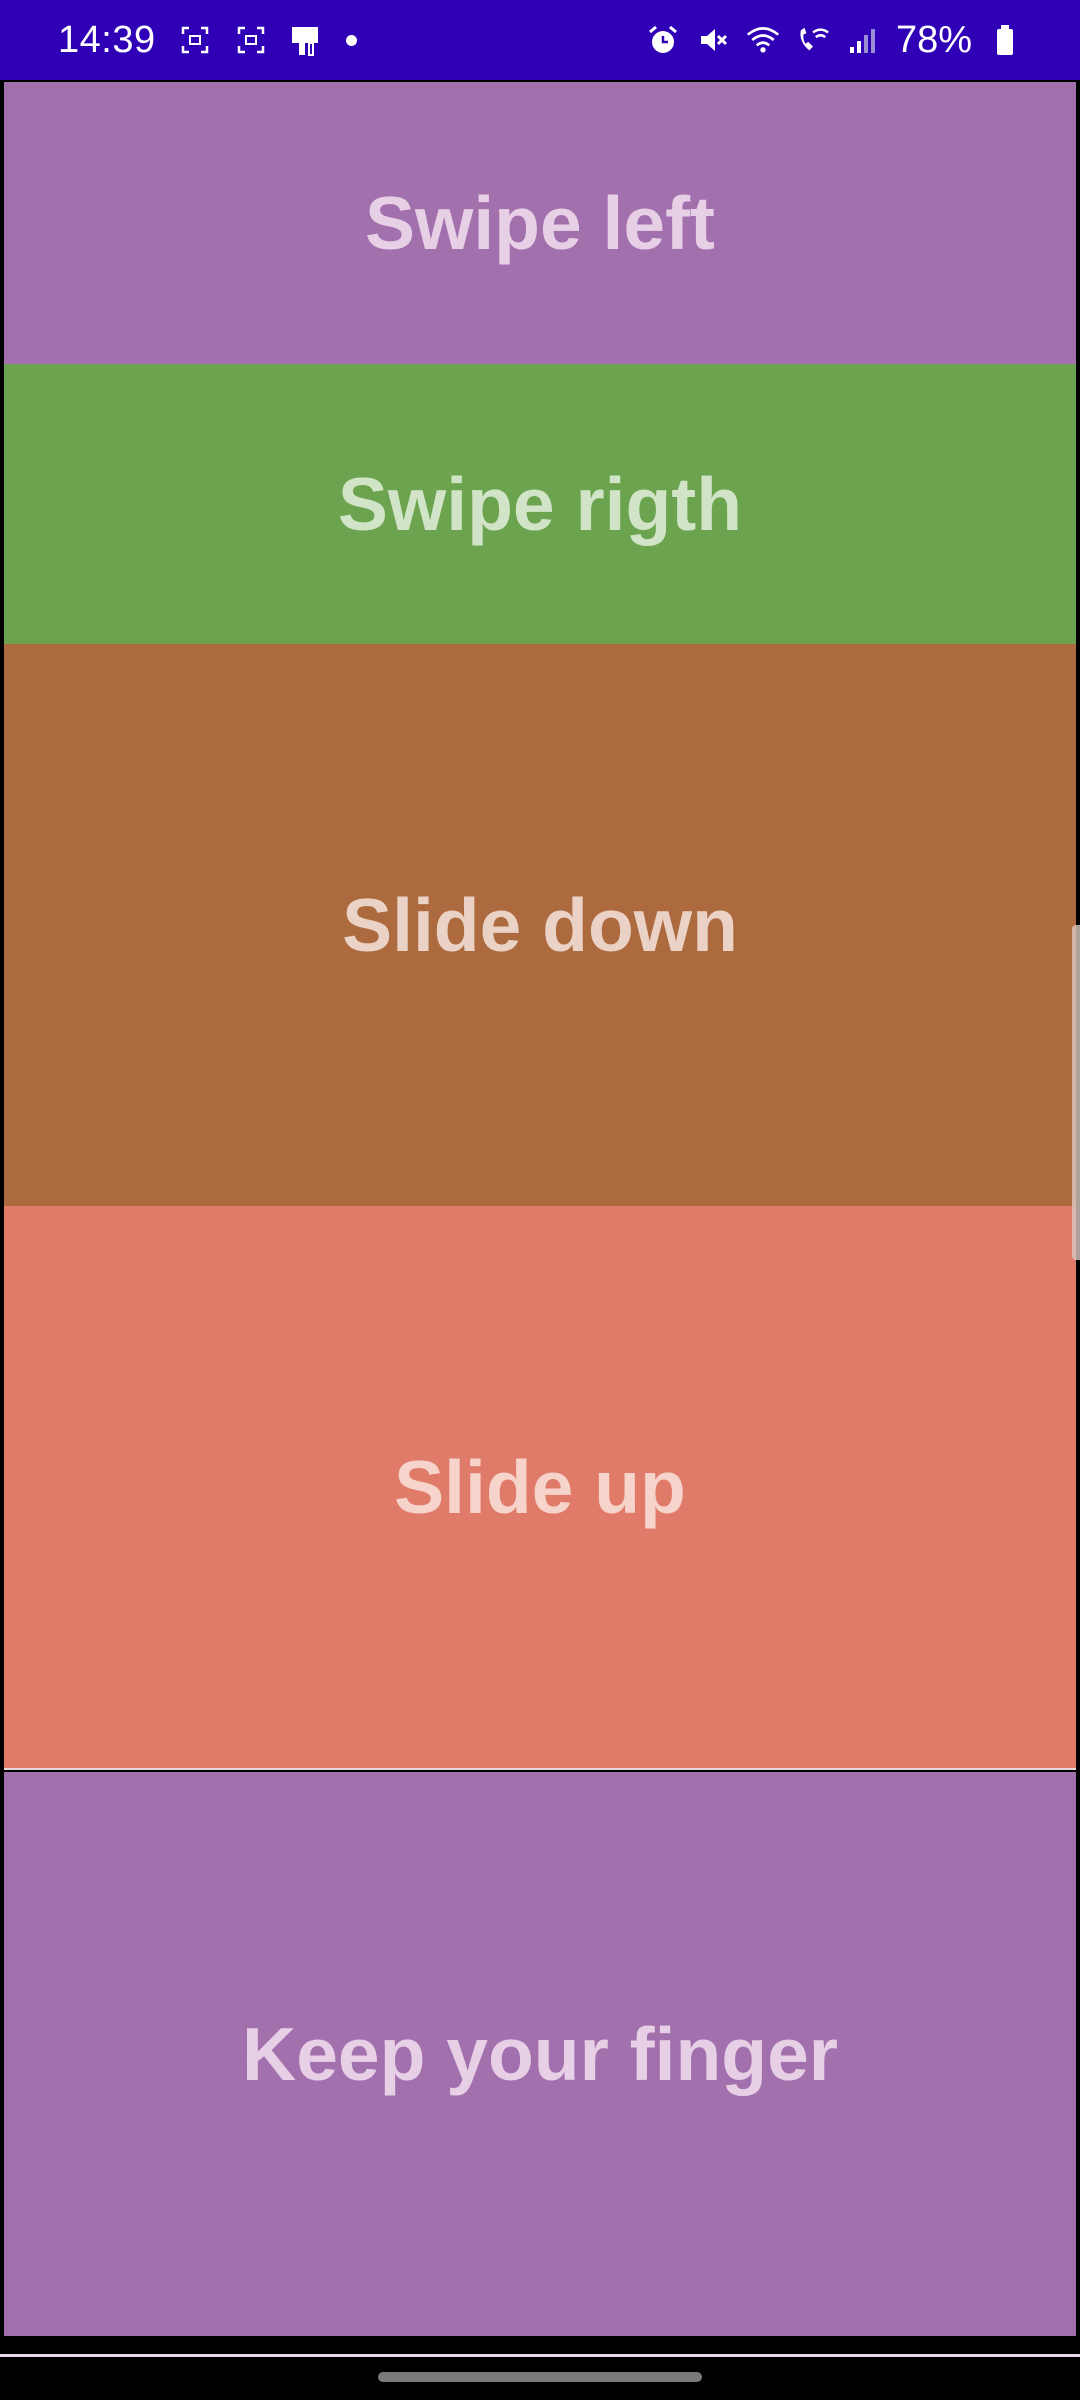 The height and width of the screenshot is (2400, 1080). I want to click on alarm-icon, so click(663, 40).